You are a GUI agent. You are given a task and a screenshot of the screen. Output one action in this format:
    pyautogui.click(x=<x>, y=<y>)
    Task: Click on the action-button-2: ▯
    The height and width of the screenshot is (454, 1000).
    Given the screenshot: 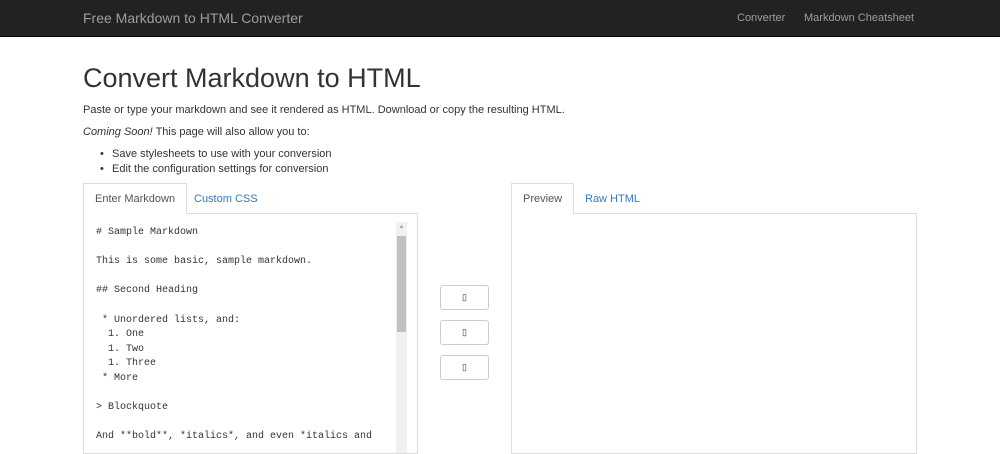 What is the action you would take?
    pyautogui.click(x=464, y=332)
    